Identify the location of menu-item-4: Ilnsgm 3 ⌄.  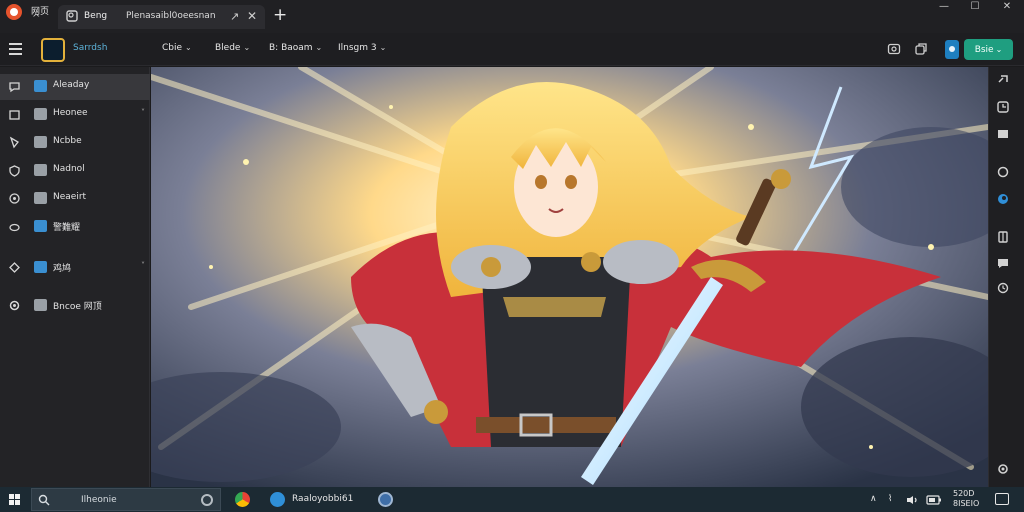
(362, 48).